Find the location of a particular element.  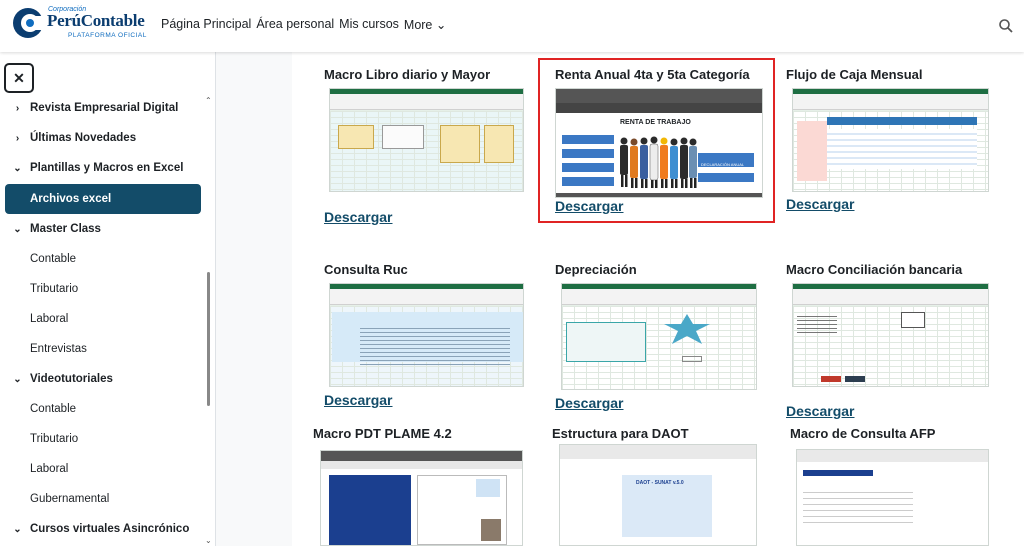

thumb-button: RENTA DE 5TA is located at coordinates (588, 184).